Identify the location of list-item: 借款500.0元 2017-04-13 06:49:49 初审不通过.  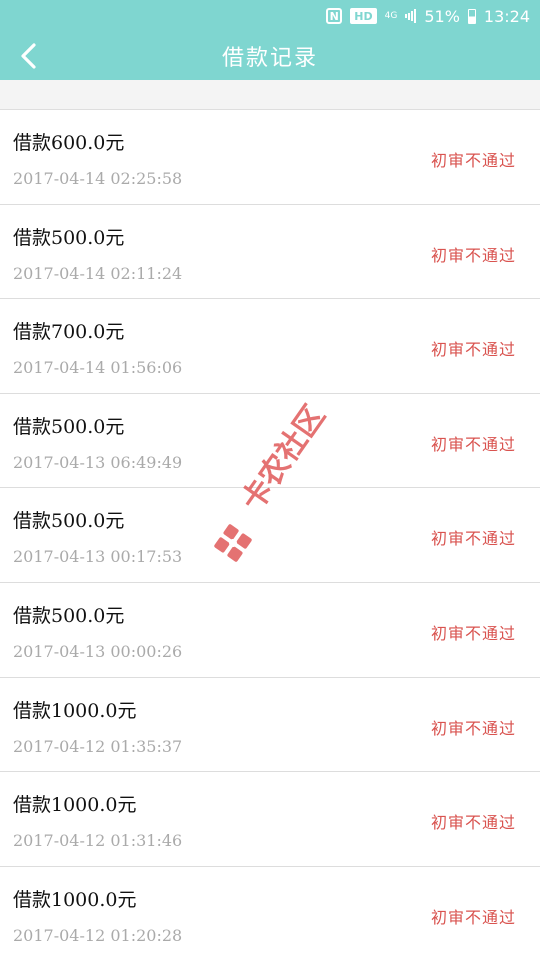
(270, 441).